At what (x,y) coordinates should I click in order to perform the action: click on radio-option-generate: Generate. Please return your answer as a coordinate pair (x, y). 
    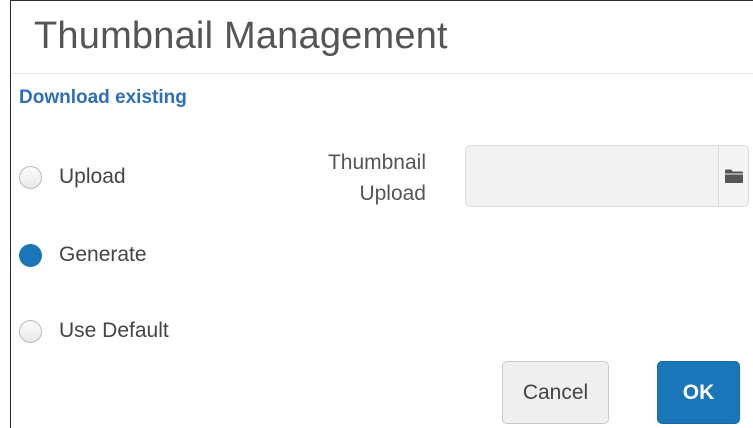
    Looking at the image, I should click on (83, 255).